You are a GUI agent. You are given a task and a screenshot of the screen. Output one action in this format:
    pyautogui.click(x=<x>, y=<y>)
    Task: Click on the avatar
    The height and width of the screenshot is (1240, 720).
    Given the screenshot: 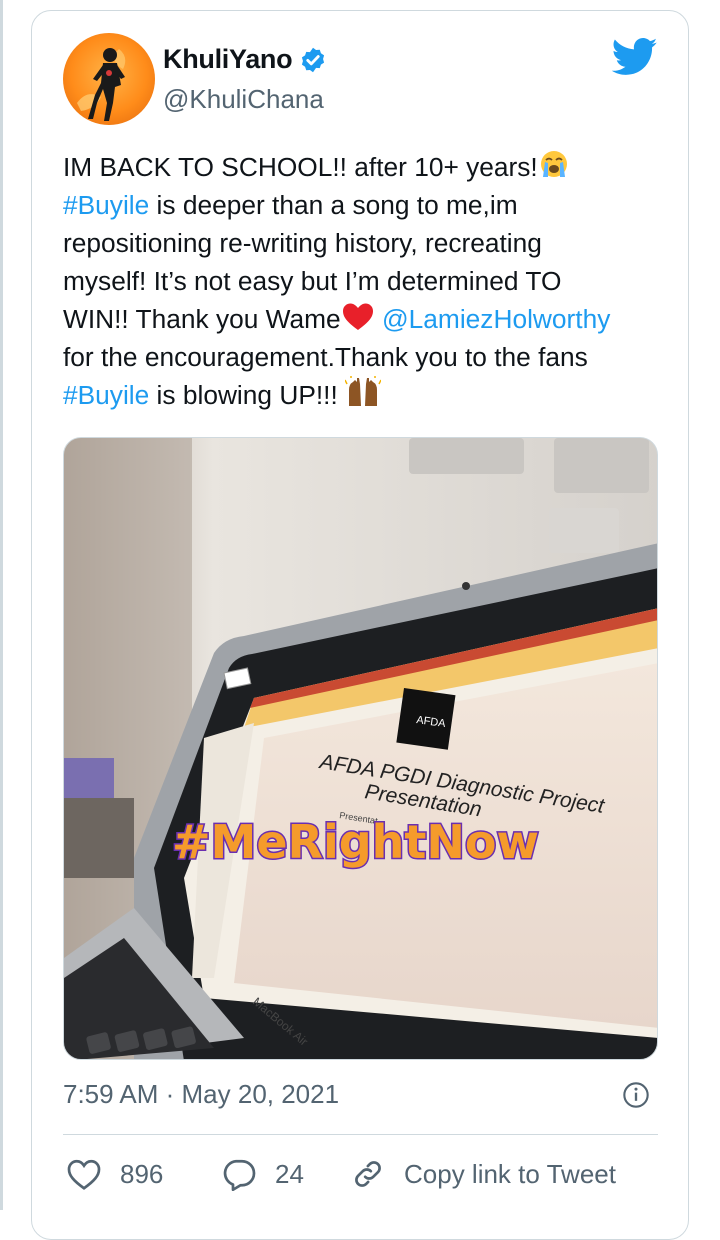 What is the action you would take?
    pyautogui.click(x=109, y=79)
    